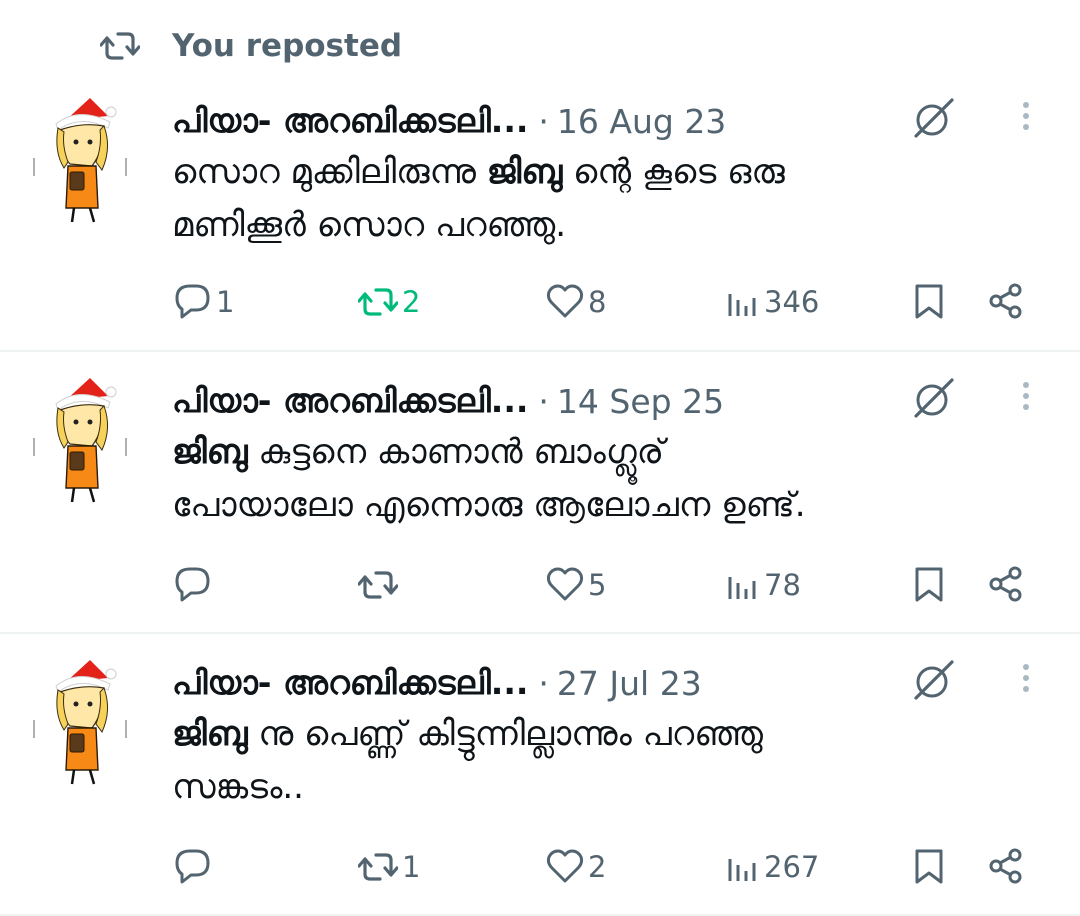  What do you see at coordinates (489, 505) in the screenshot?
I see `tweet-text-line: പോയാലോ എന്നൊരു ആലോചന ഉണ്ട്.` at bounding box center [489, 505].